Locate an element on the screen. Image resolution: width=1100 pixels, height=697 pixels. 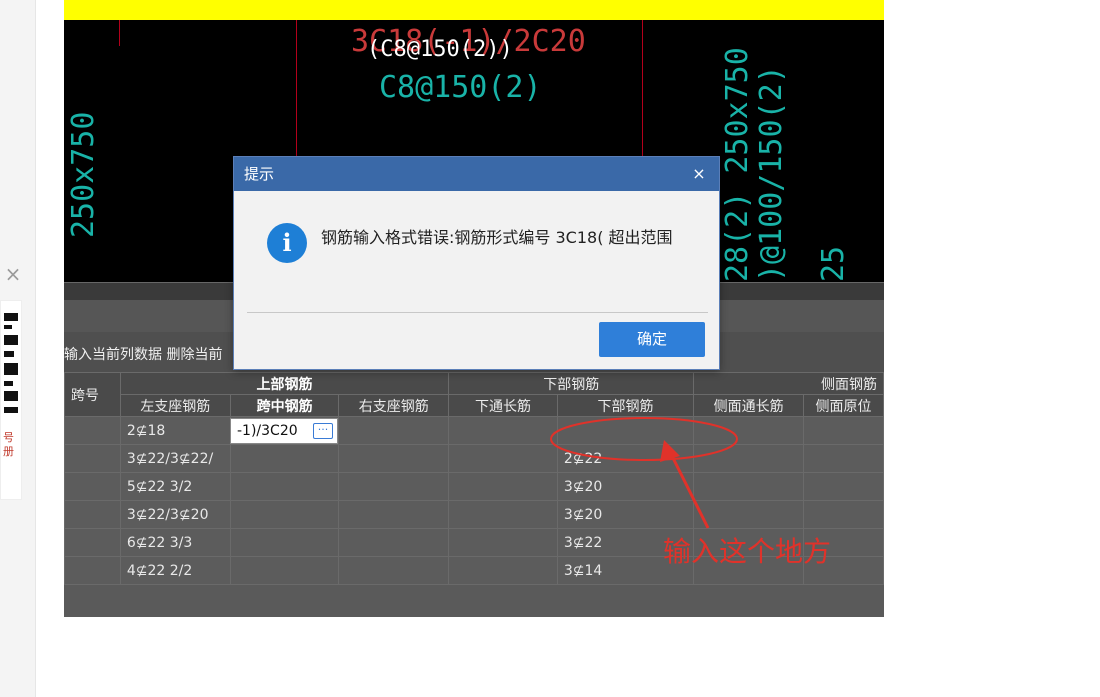
header-group-bottom: 下部钢筋 is located at coordinates (571, 383).